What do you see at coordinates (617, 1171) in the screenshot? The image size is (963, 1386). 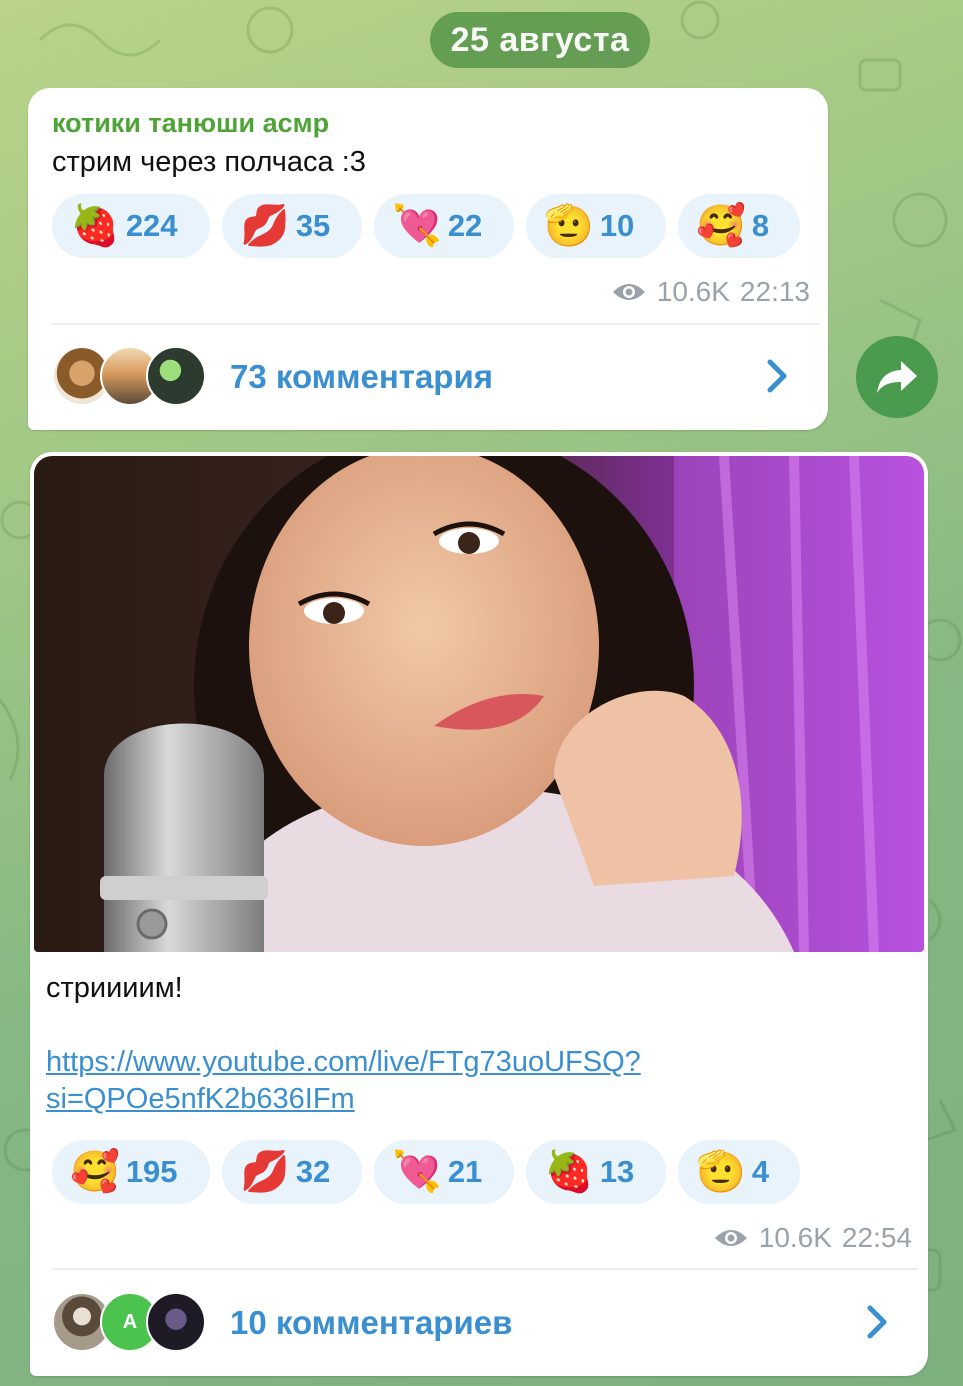 I see `reaction-count: 13` at bounding box center [617, 1171].